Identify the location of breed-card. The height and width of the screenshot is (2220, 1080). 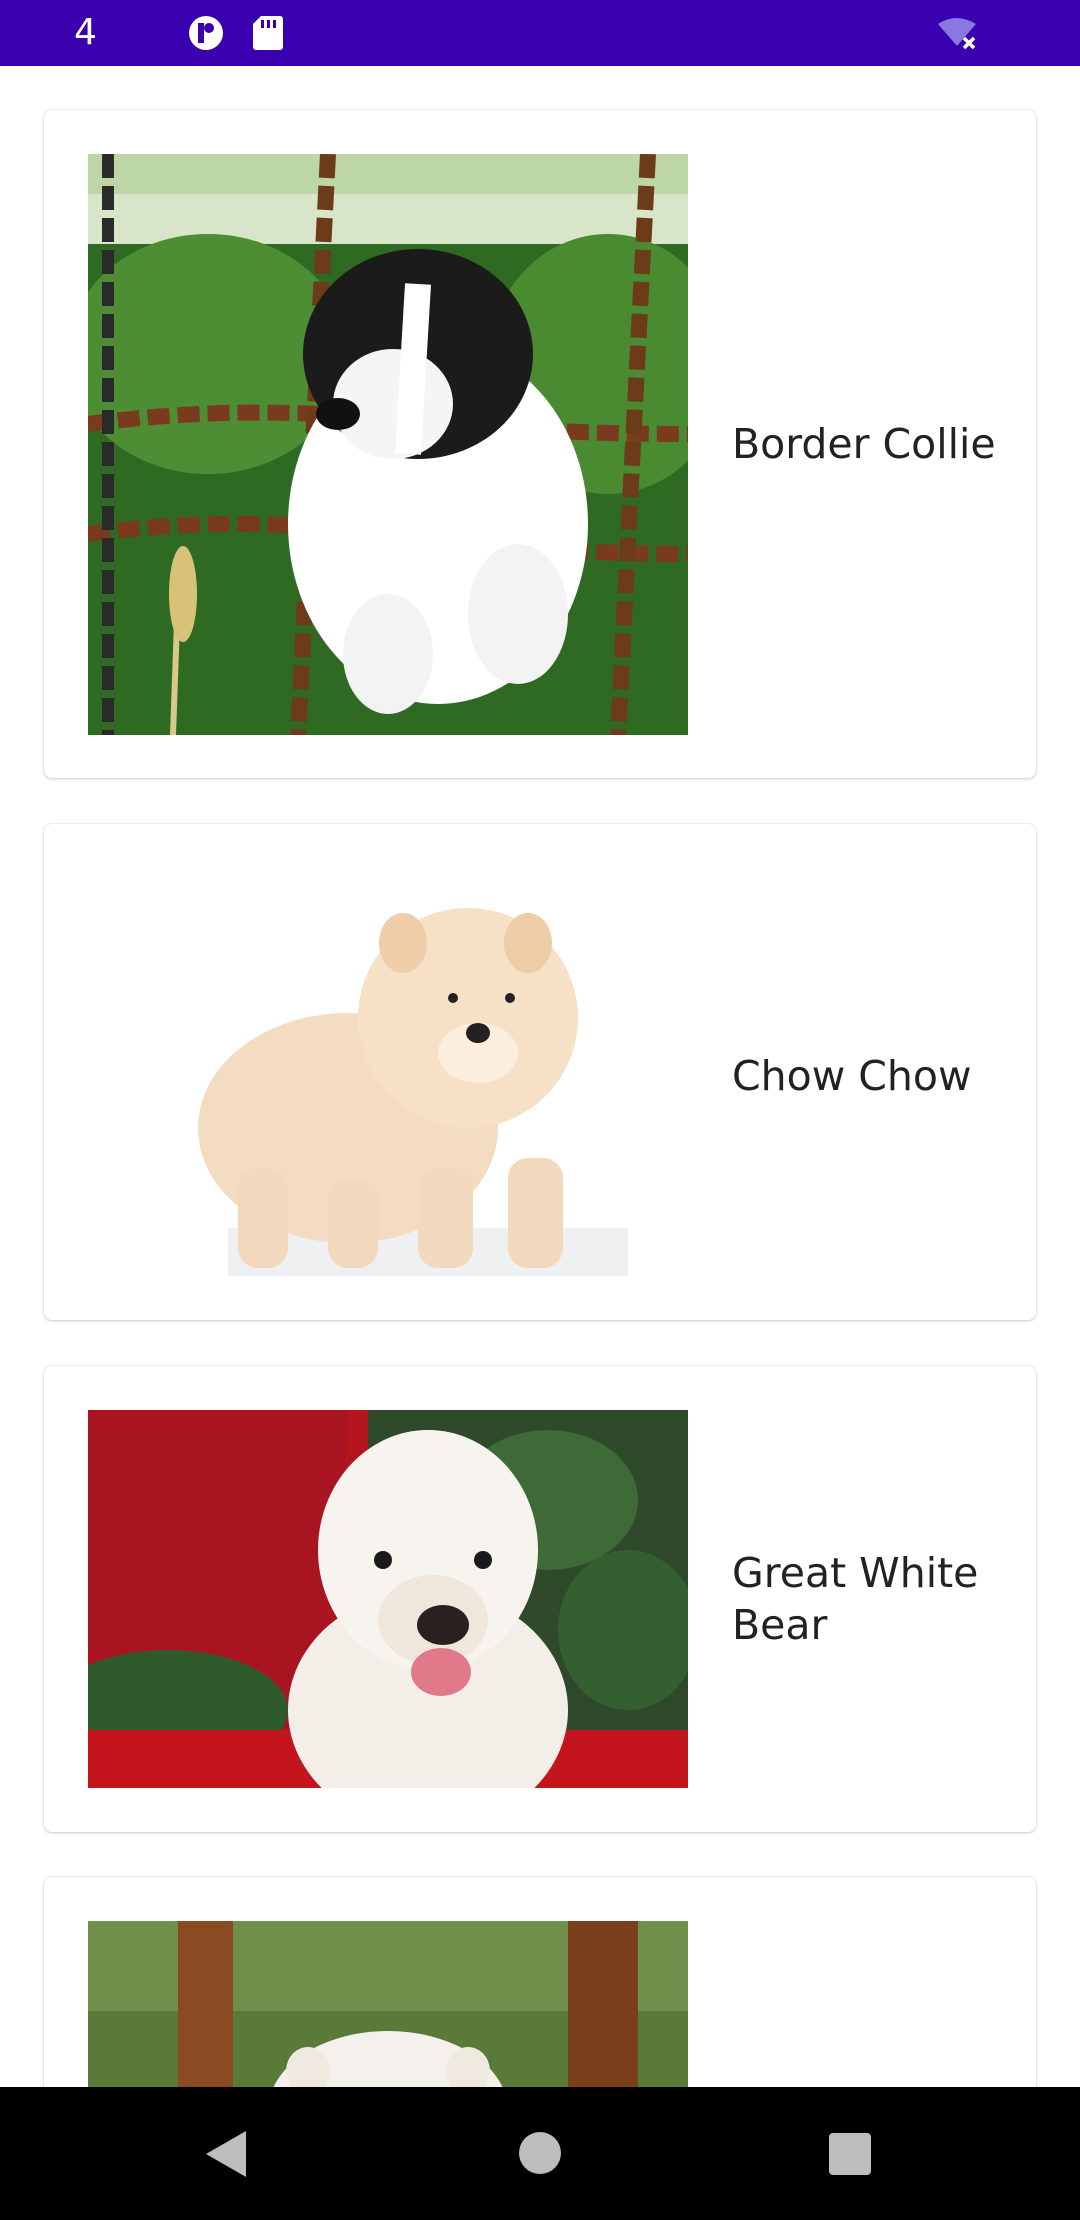
(540, 1982).